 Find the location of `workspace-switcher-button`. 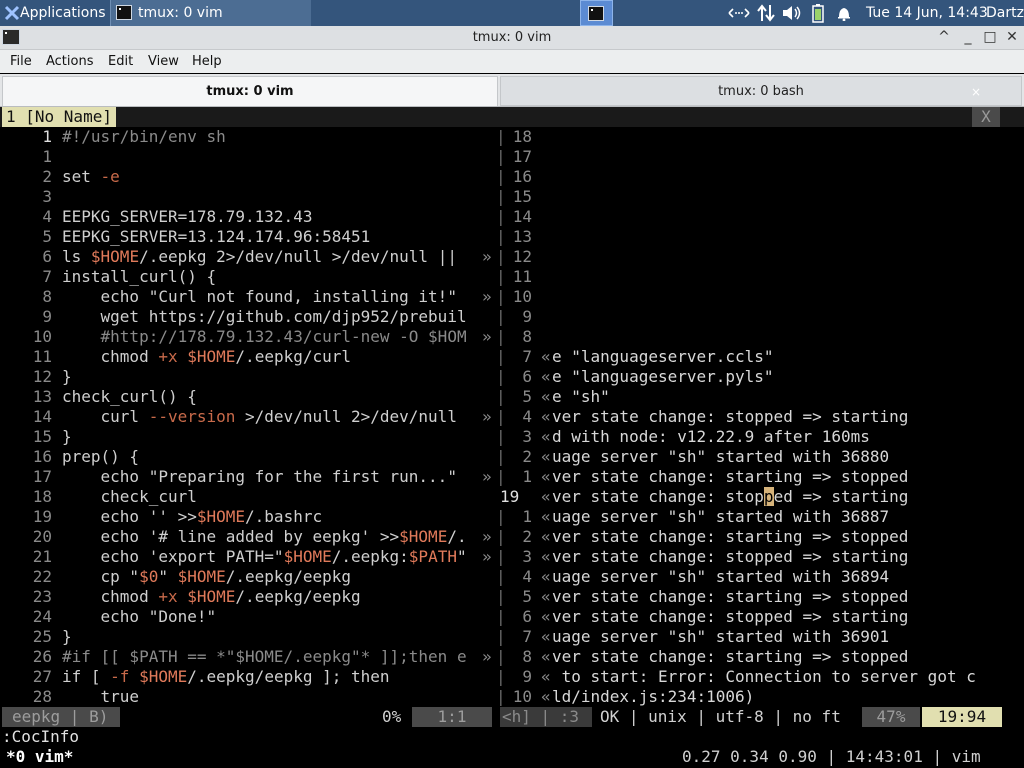

workspace-switcher-button is located at coordinates (596, 13).